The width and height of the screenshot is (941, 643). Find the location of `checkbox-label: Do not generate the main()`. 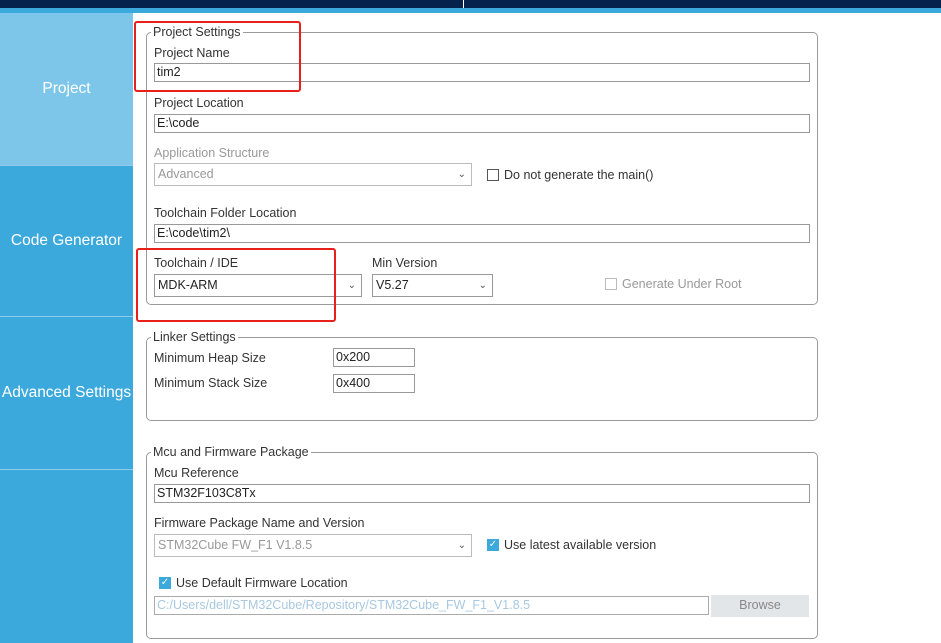

checkbox-label: Do not generate the main() is located at coordinates (579, 175).